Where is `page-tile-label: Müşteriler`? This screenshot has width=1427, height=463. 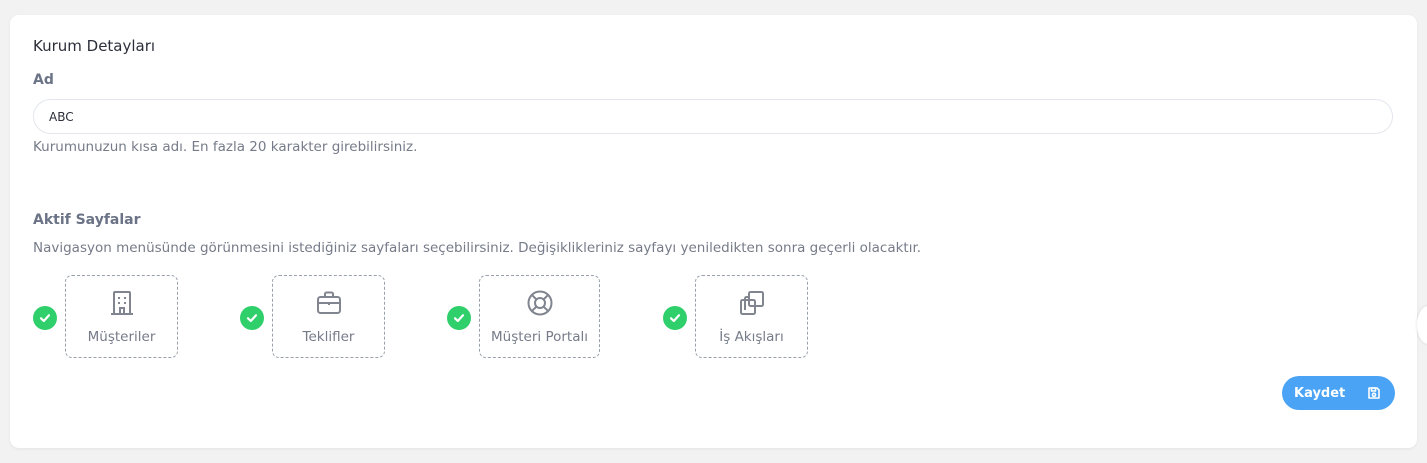 page-tile-label: Müşteriler is located at coordinates (121, 336).